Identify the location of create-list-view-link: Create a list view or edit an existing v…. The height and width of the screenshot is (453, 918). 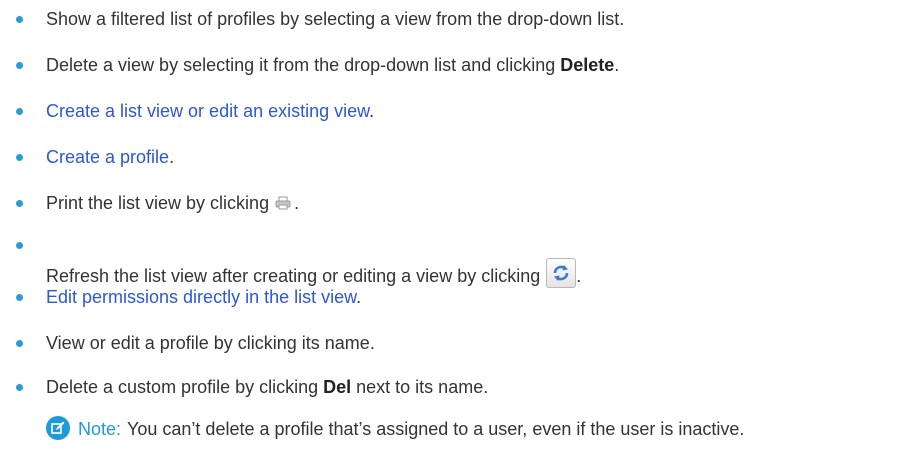
(207, 111).